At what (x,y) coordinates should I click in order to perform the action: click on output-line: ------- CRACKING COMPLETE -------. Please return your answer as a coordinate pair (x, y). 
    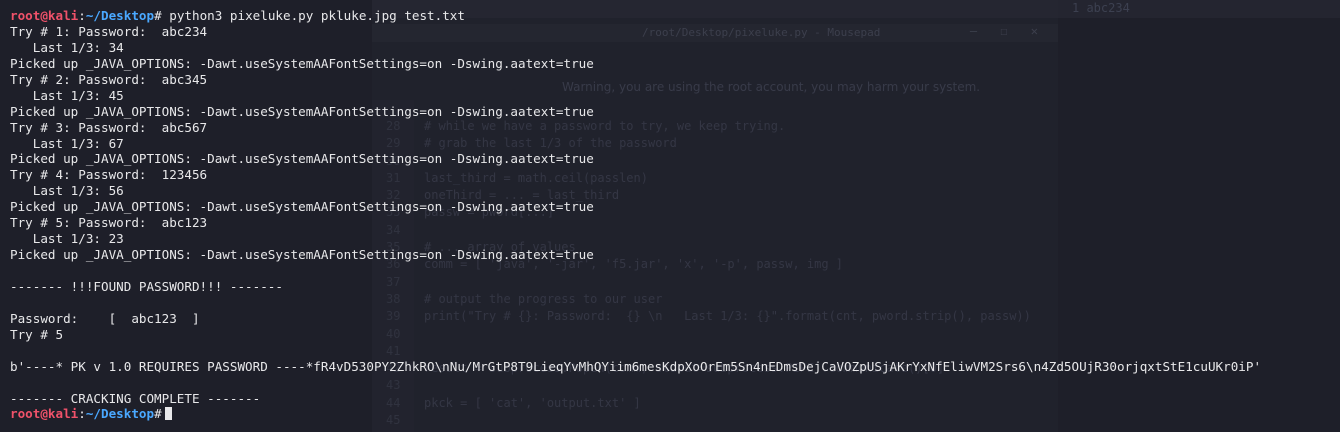
    Looking at the image, I should click on (135, 398).